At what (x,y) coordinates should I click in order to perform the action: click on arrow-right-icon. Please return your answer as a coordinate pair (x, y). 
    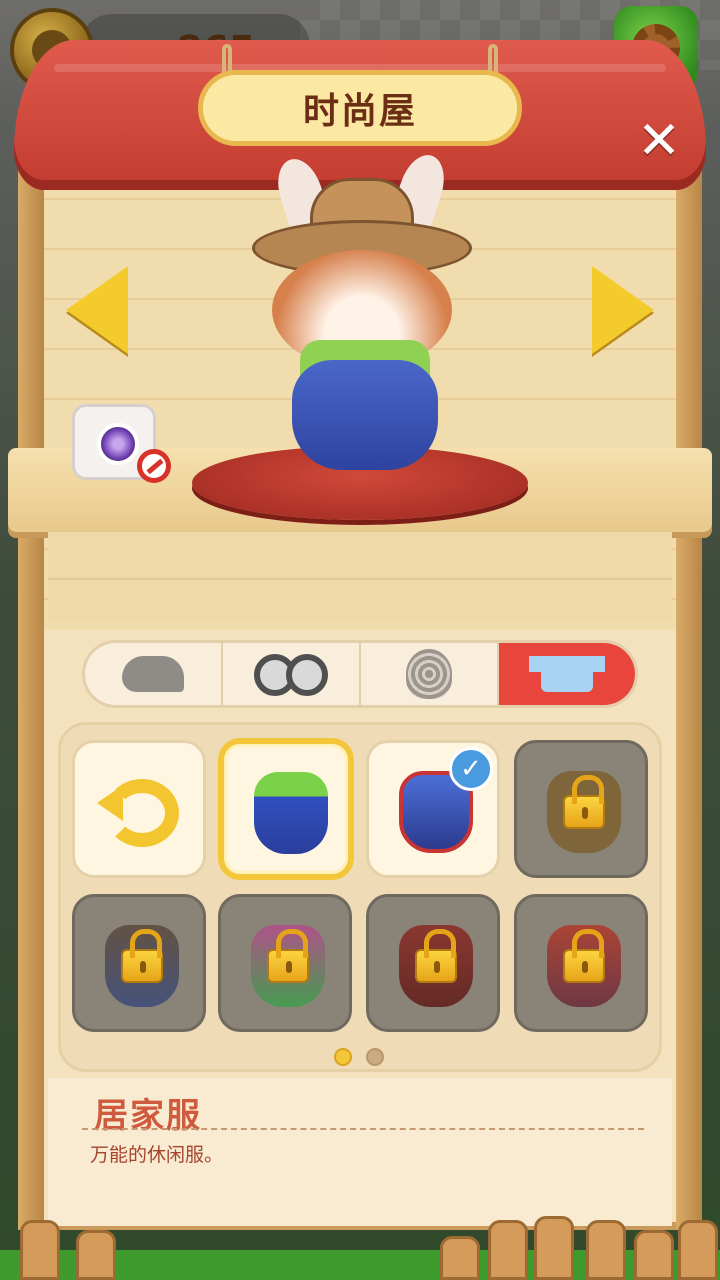
    Looking at the image, I should click on (623, 310).